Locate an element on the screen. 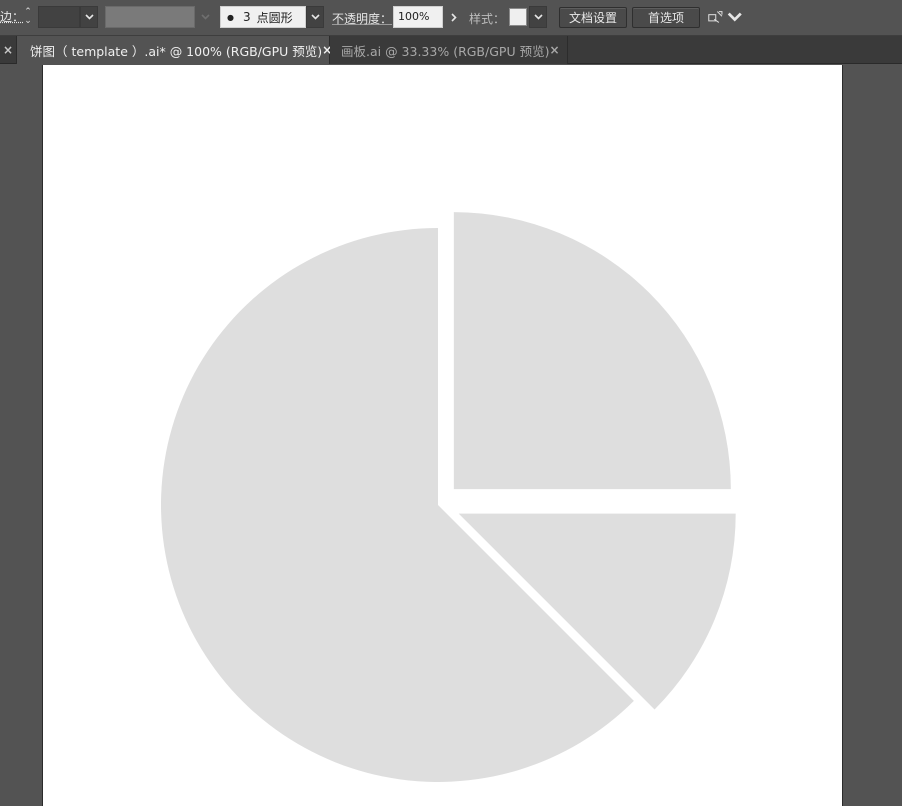 Image resolution: width=902 pixels, height=806 pixels. tab-pie-template: 饼图（ template ）.ai* @ 100% (RGB/GPU 预览) × is located at coordinates (174, 50).